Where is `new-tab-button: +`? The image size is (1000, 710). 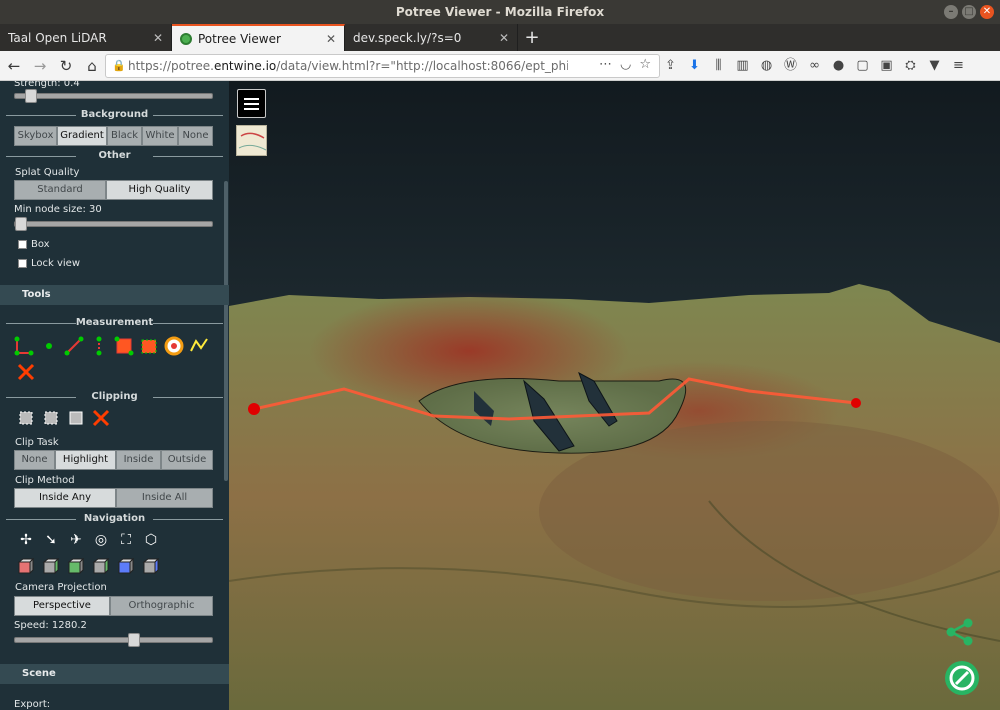 new-tab-button: + is located at coordinates (532, 37).